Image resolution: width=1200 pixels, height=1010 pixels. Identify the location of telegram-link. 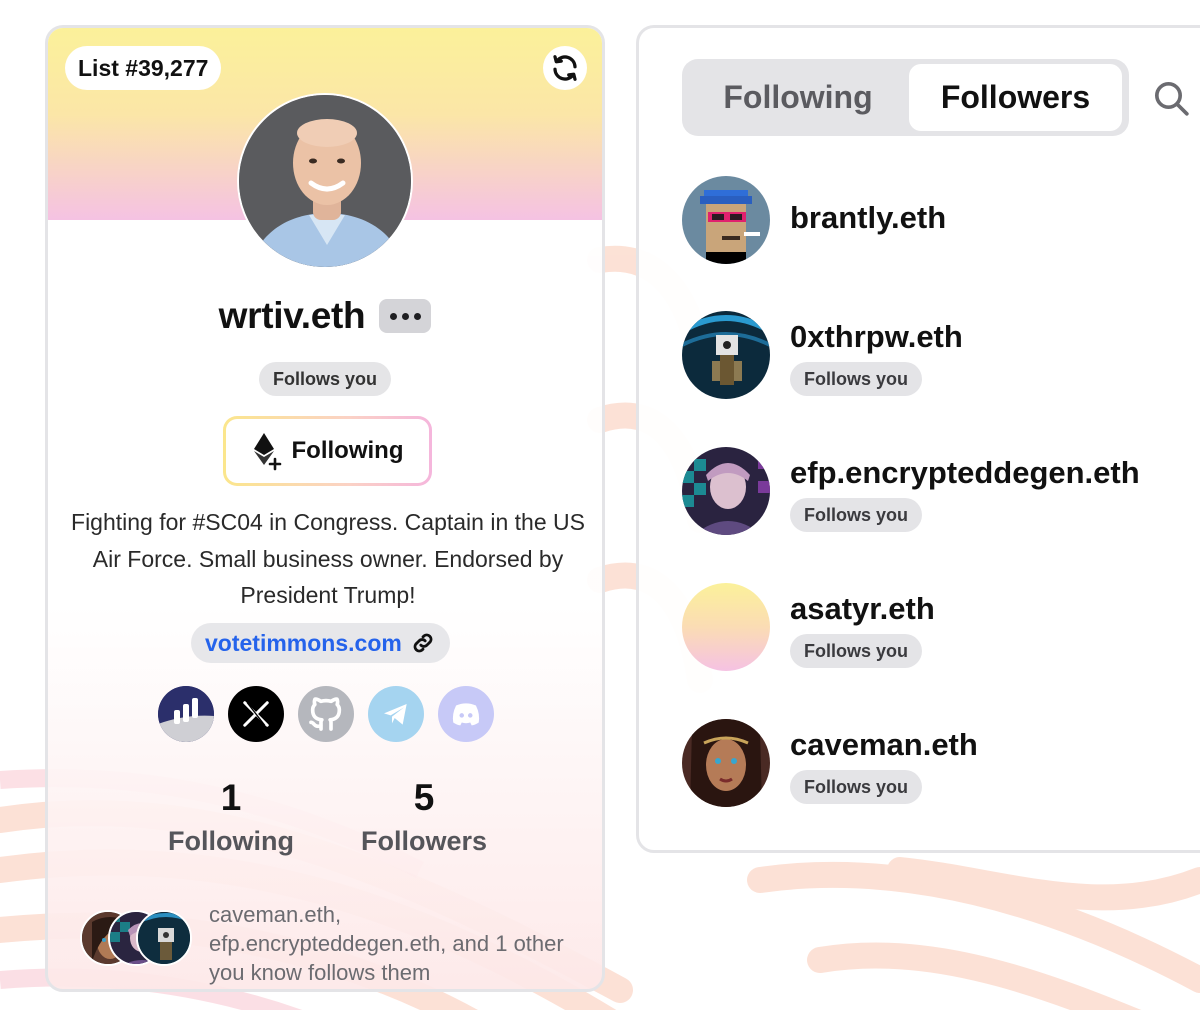
(396, 714).